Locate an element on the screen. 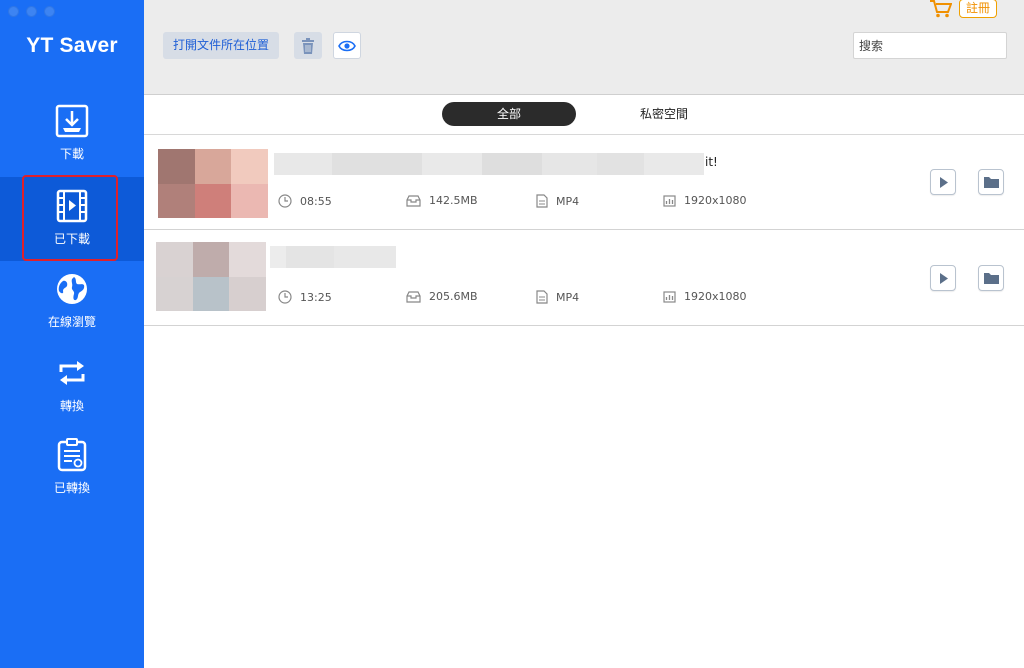 The width and height of the screenshot is (1024, 668). sidebar: YT Saver 下載 已下載 在線瀏覽 轉換 已轉換 is located at coordinates (72, 334).